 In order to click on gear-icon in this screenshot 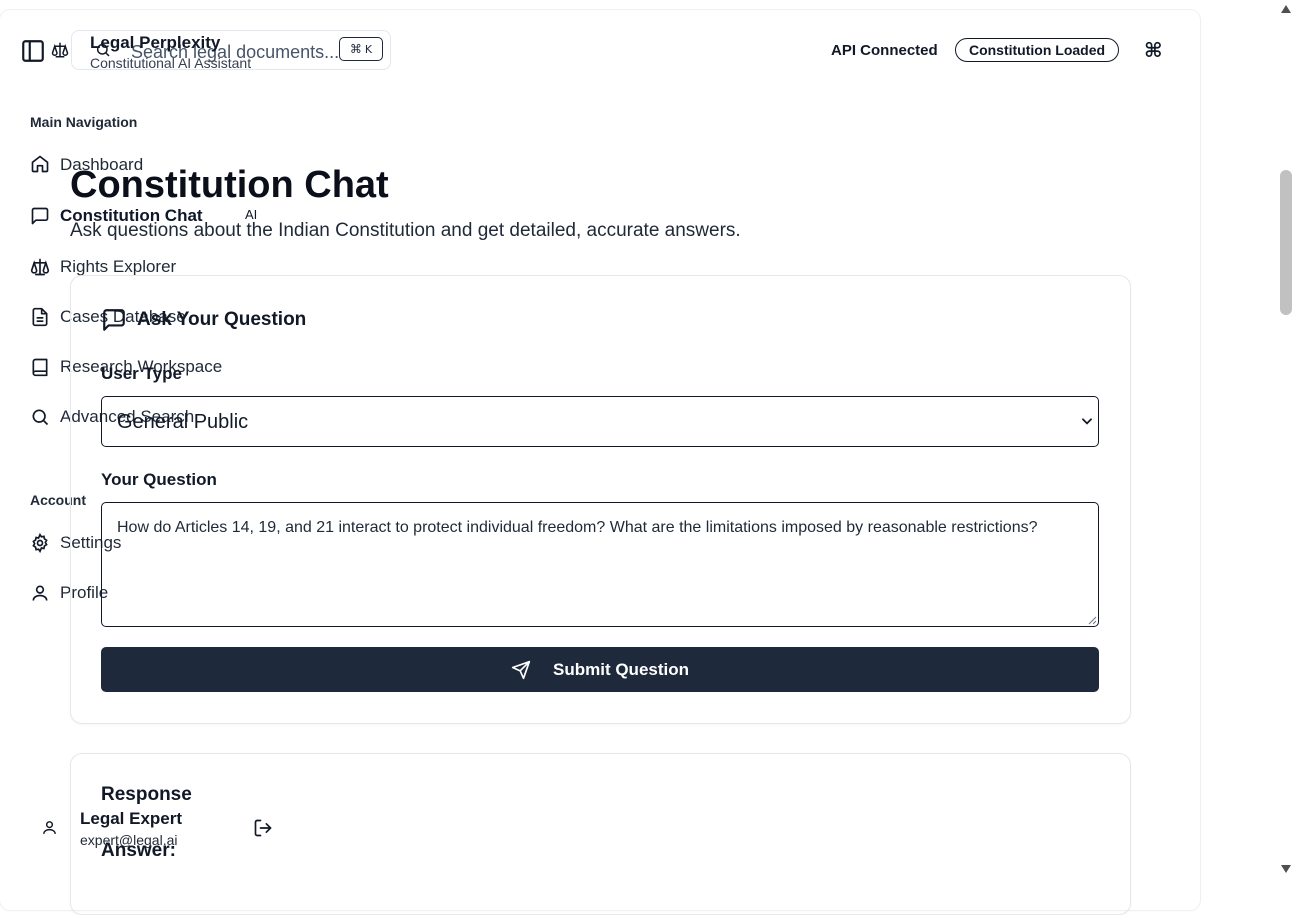, I will do `click(40, 543)`.